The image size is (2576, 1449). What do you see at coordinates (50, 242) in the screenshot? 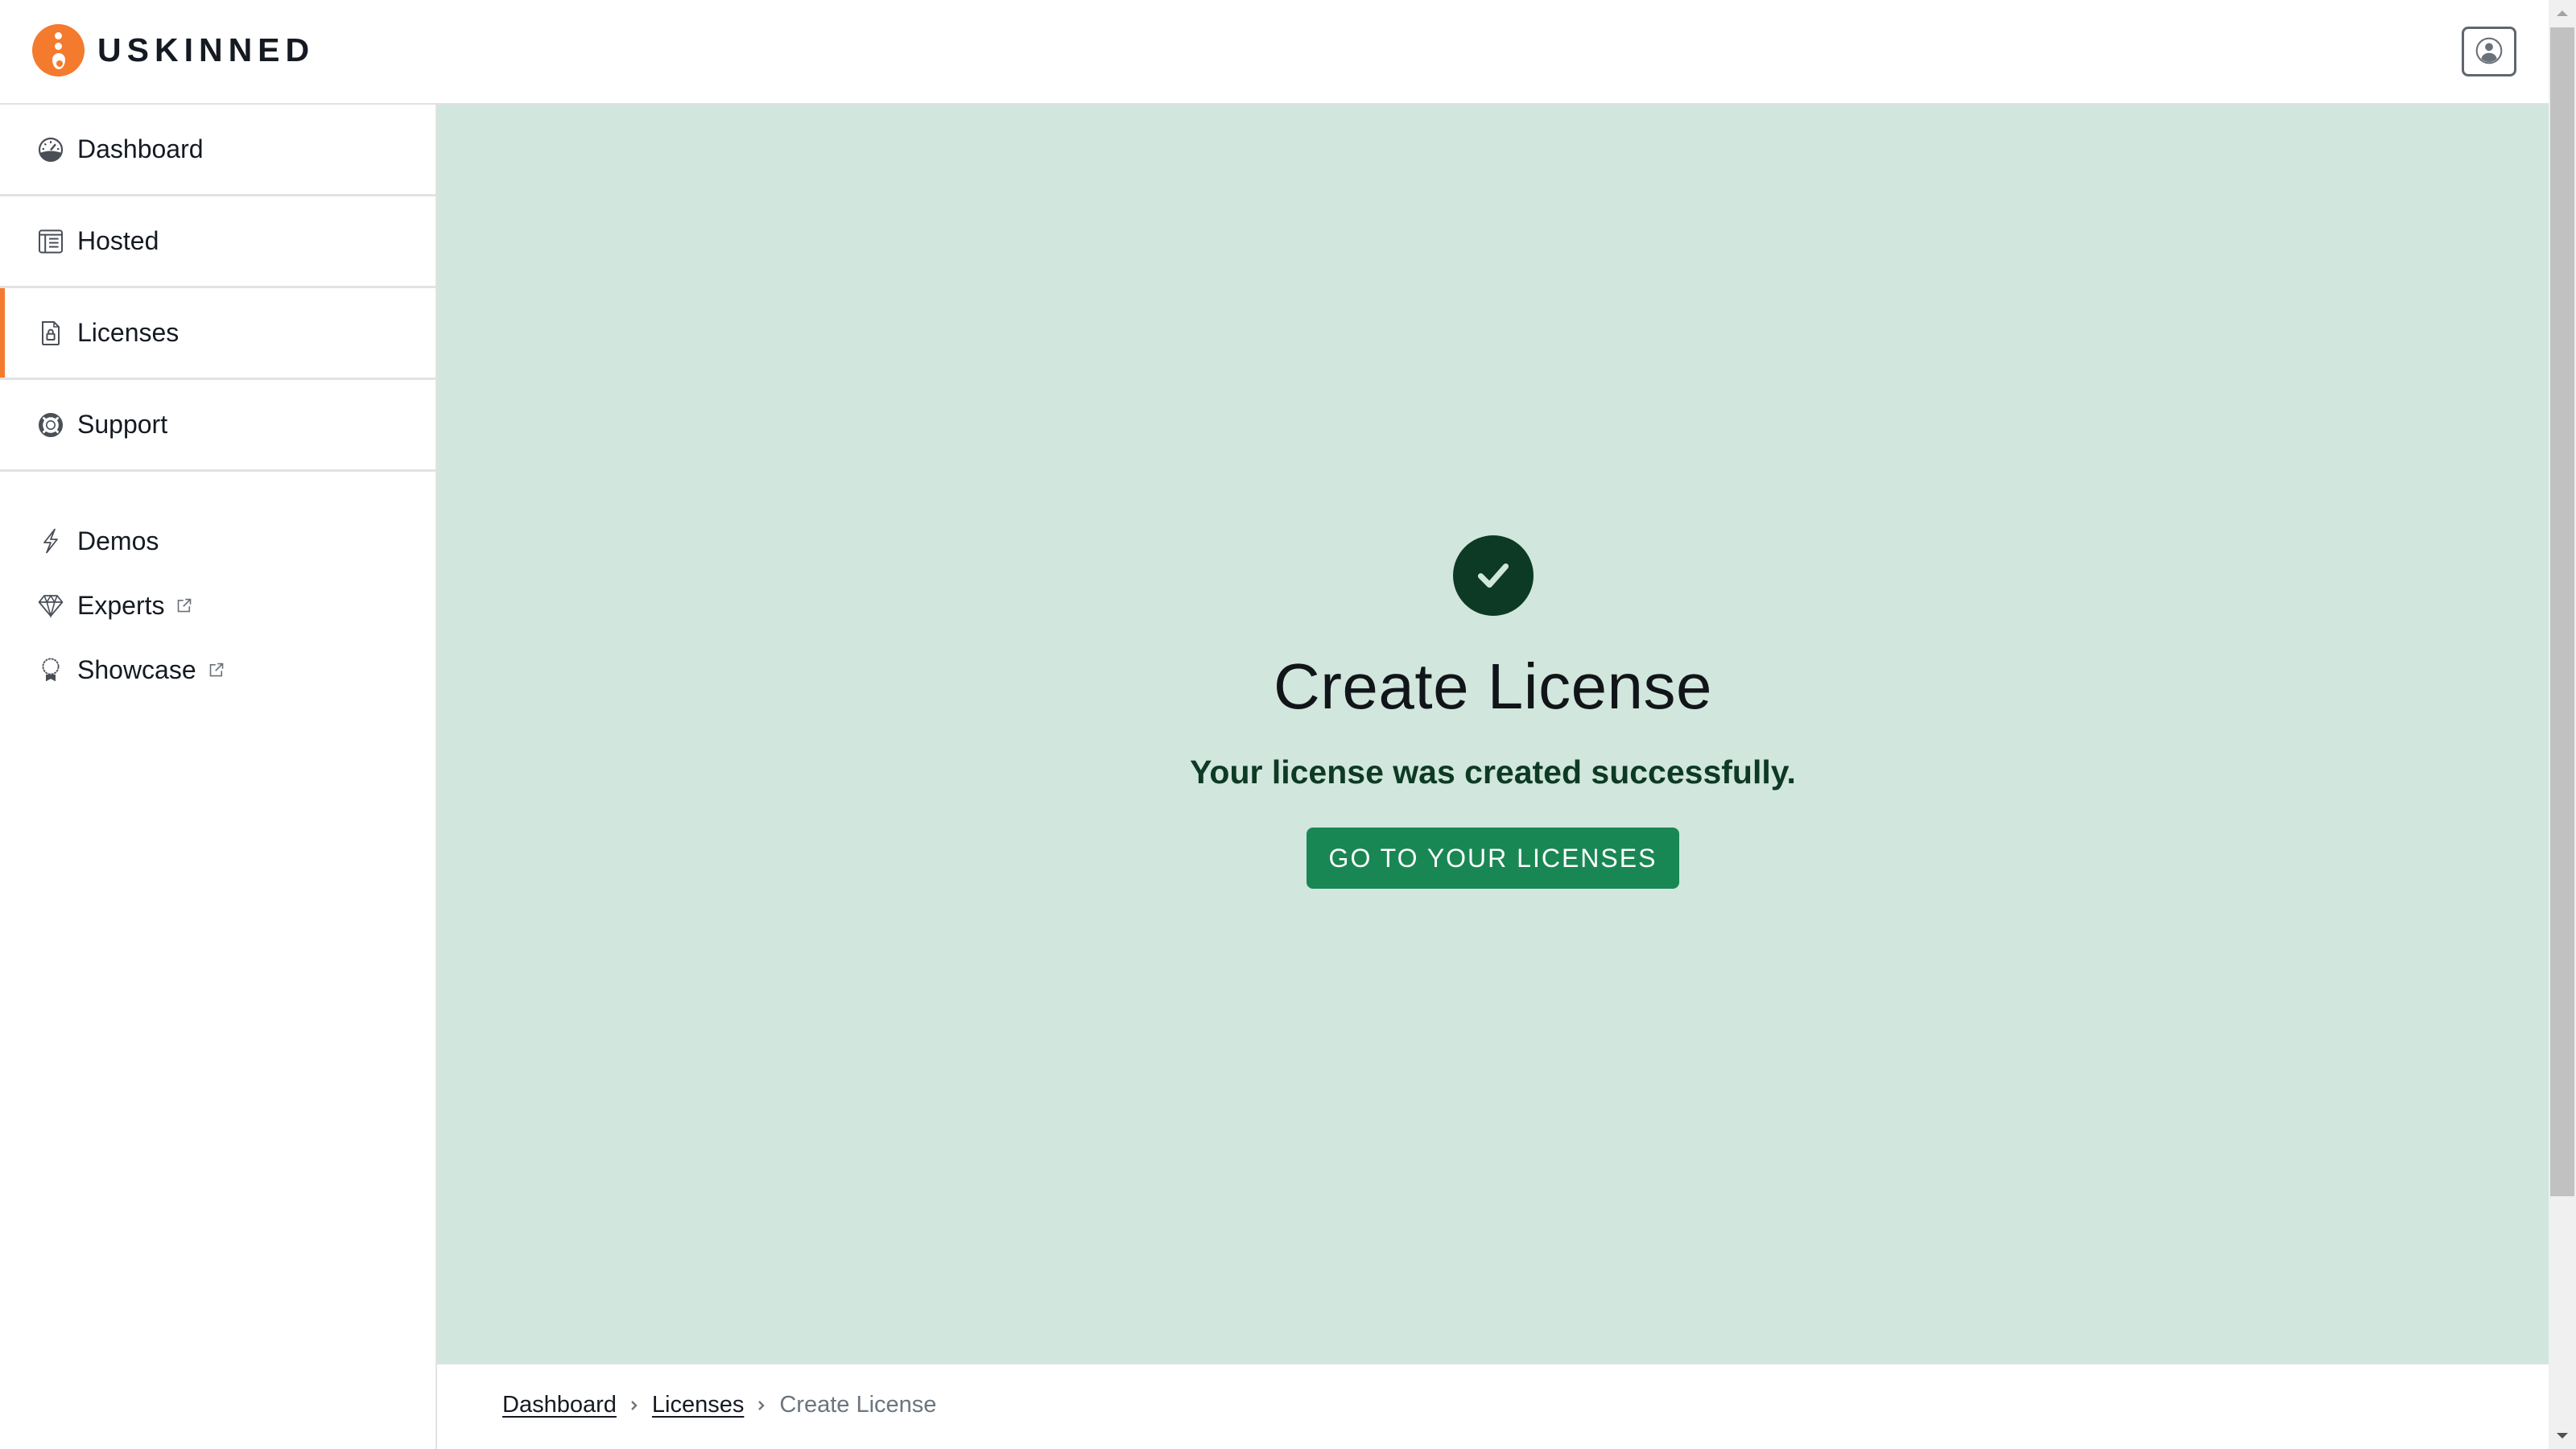
I see `layout-sidebar-icon` at bounding box center [50, 242].